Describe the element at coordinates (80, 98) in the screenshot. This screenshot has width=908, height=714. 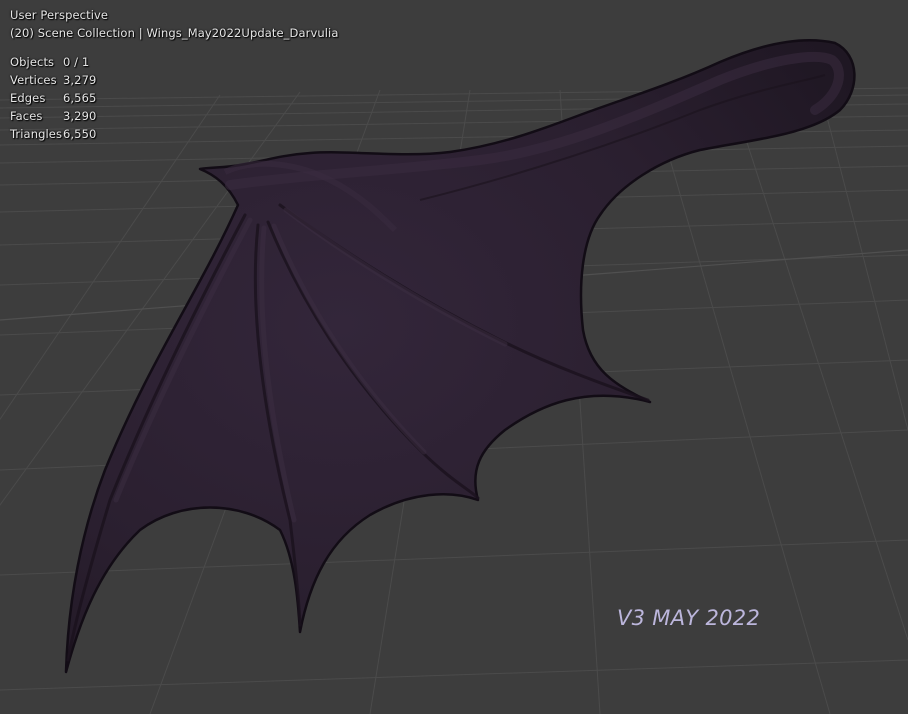
I see `stat-value-edges: 6,565` at that location.